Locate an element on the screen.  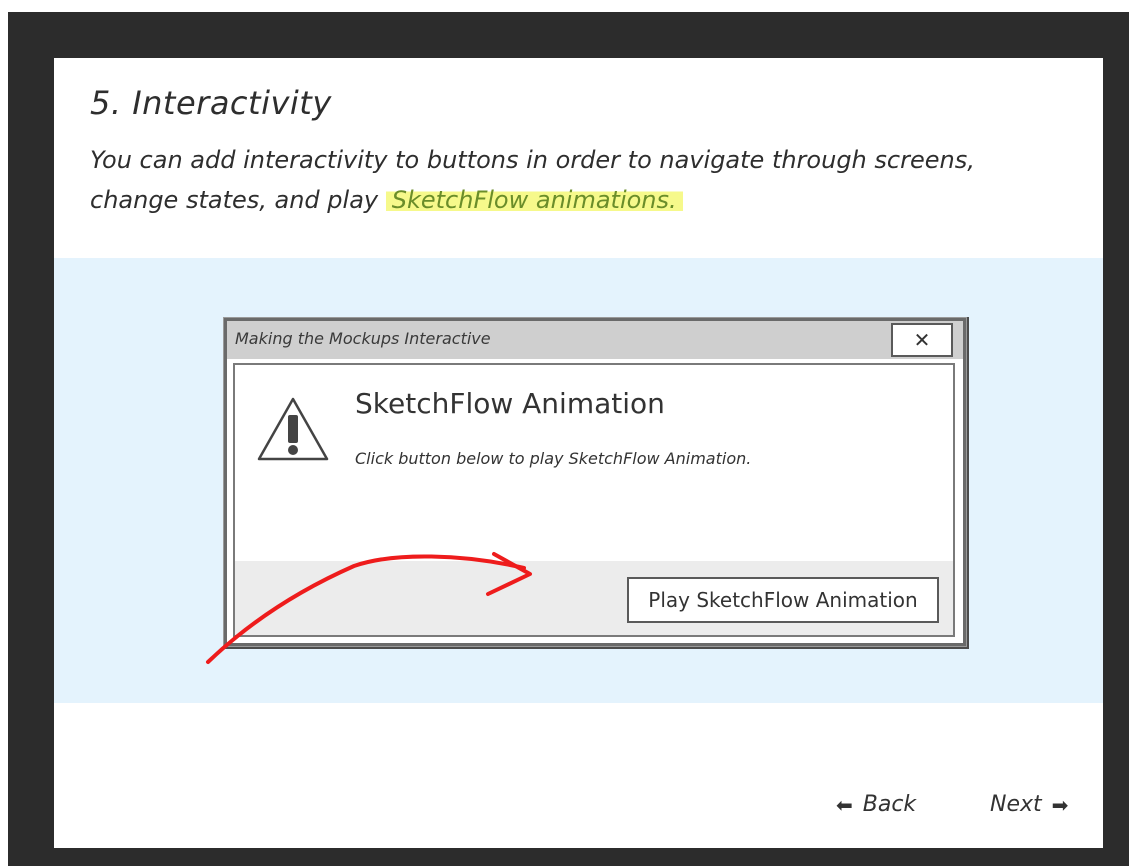
warning-icon is located at coordinates (293, 429).